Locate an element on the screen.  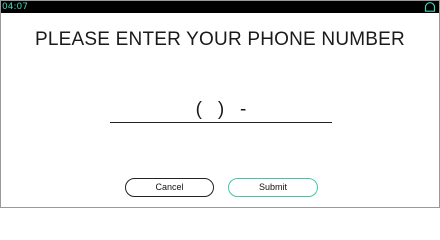
cancel-button: Cancel is located at coordinates (169, 187).